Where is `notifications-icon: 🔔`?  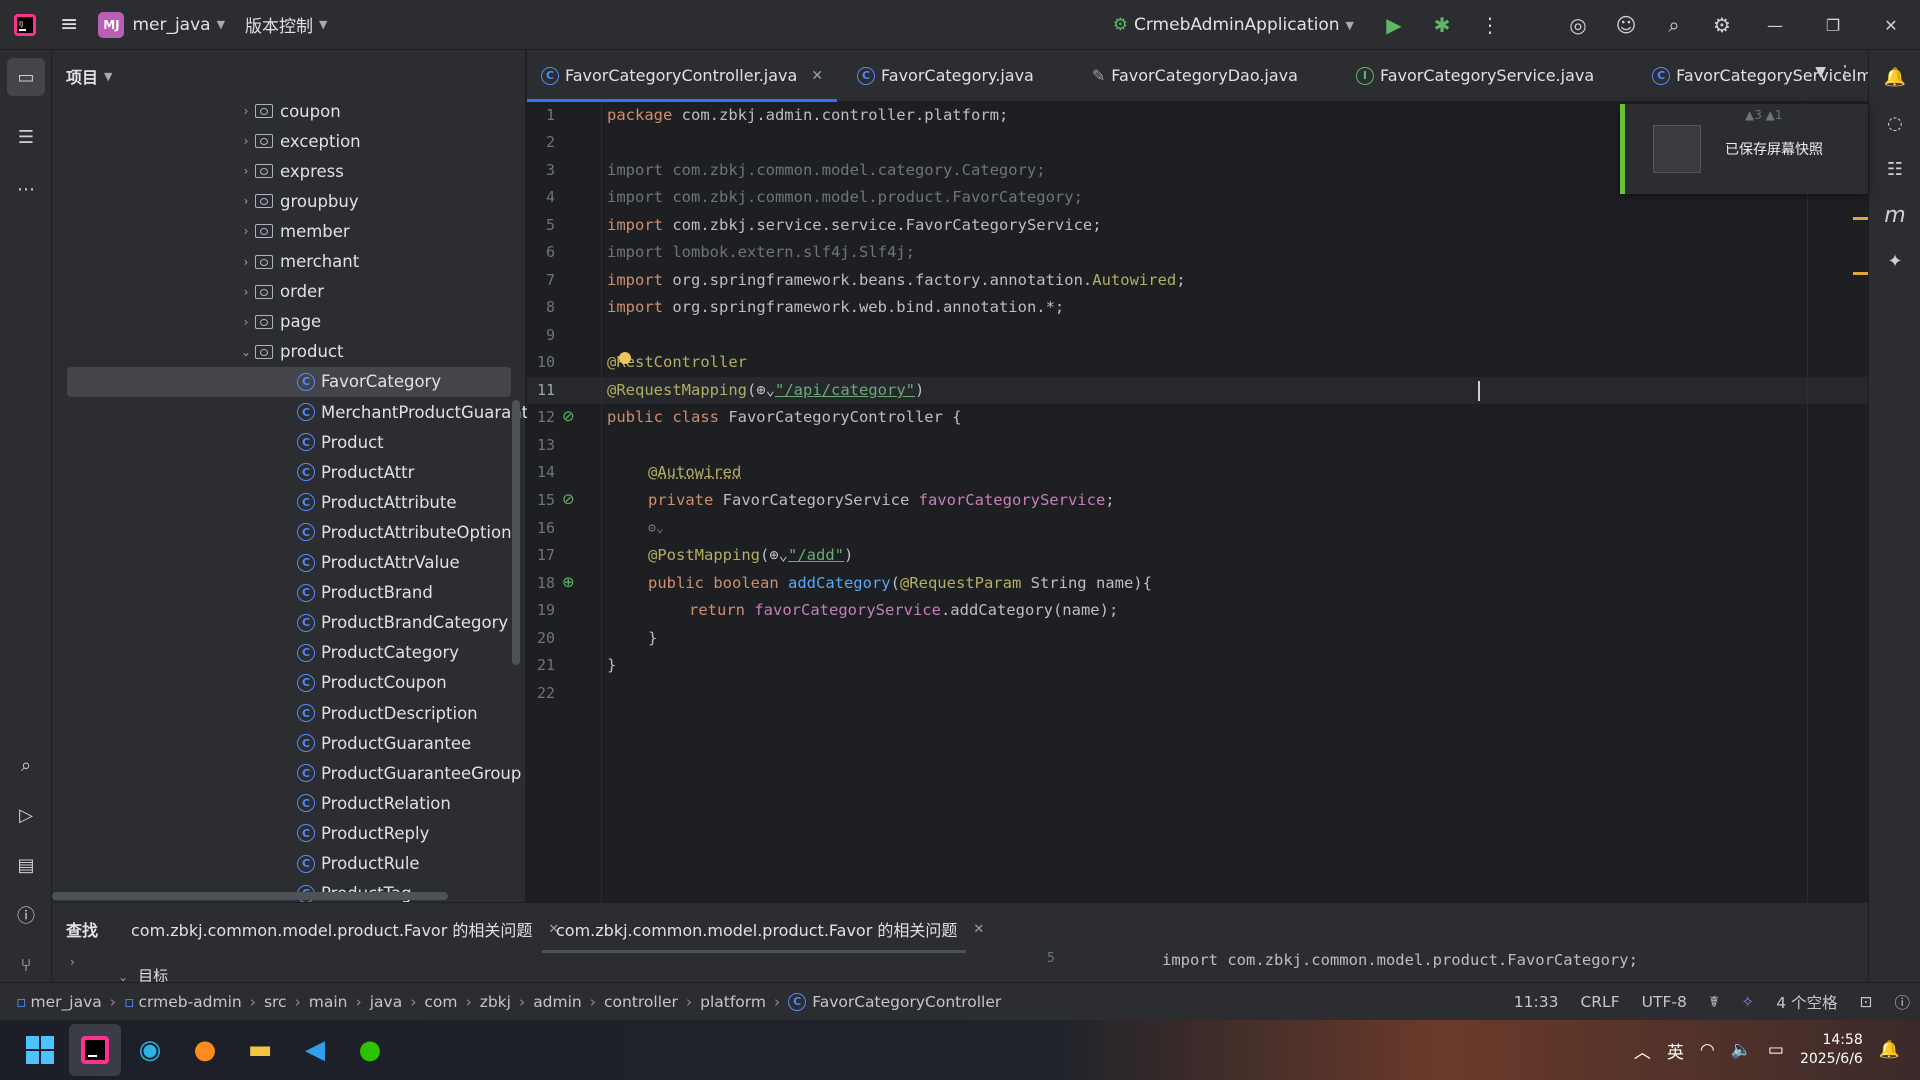 notifications-icon: 🔔 is located at coordinates (1895, 77).